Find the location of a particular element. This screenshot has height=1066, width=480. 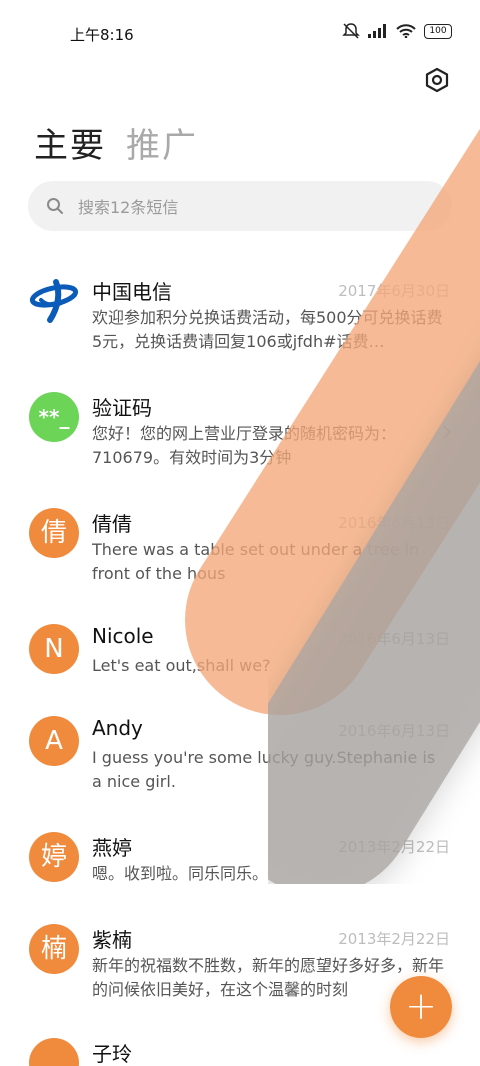

conversation-row: 婷 燕婷 2013年2月22日 嗯。收到啦。同乐同乐。 is located at coordinates (240, 867).